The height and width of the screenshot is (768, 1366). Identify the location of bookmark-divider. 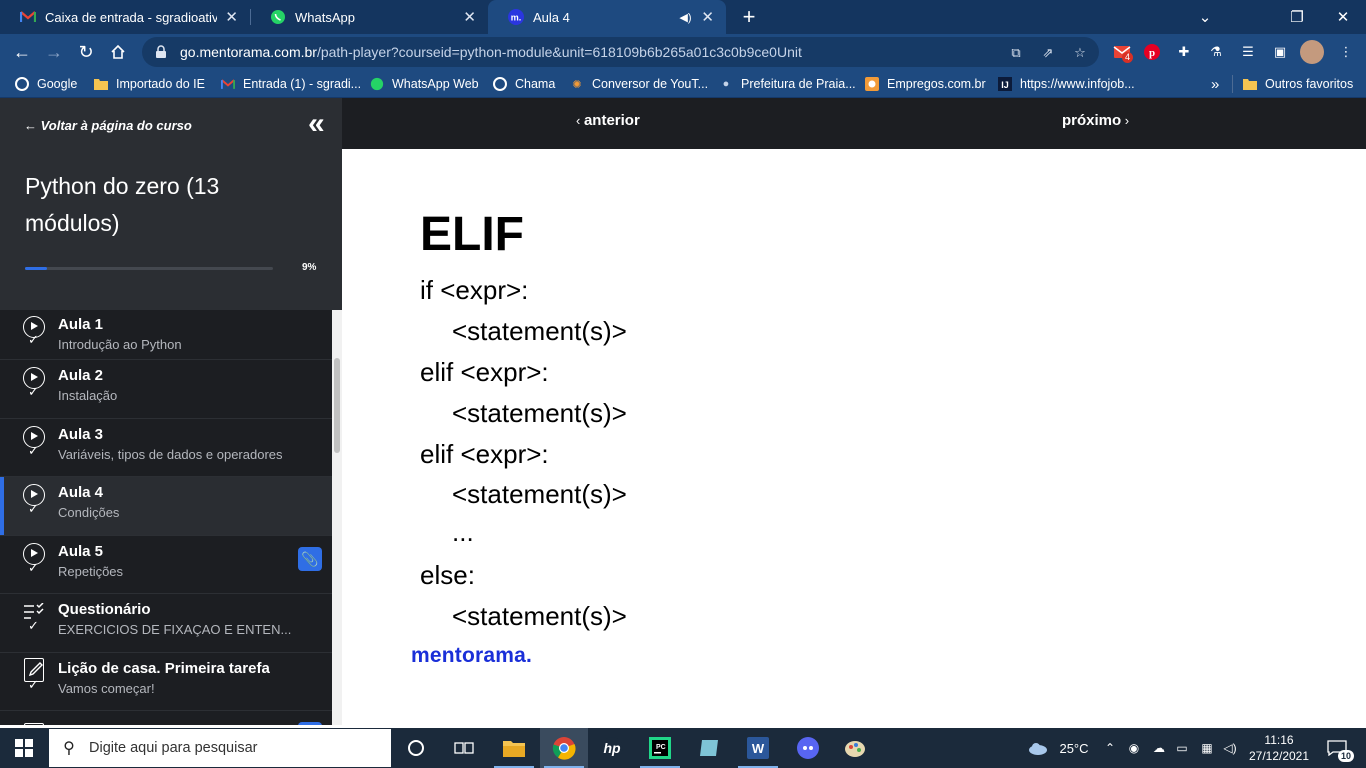
(1232, 84).